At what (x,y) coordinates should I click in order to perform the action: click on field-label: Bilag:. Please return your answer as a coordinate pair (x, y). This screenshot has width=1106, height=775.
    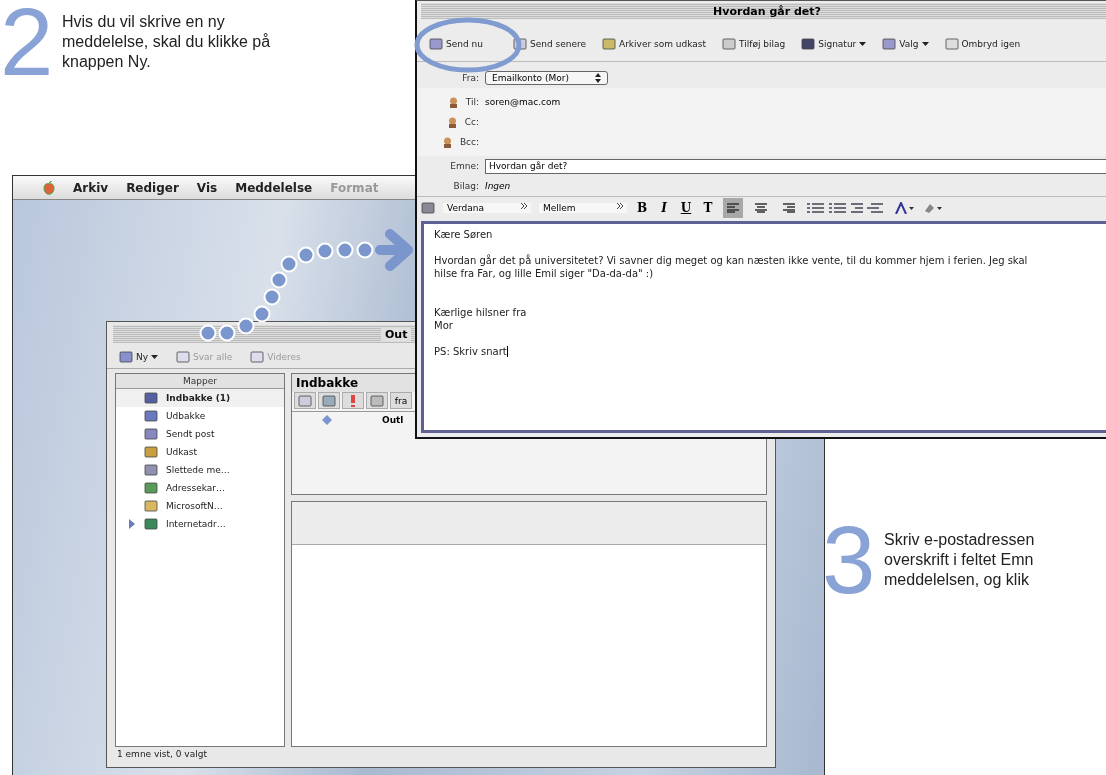
    Looking at the image, I should click on (465, 186).